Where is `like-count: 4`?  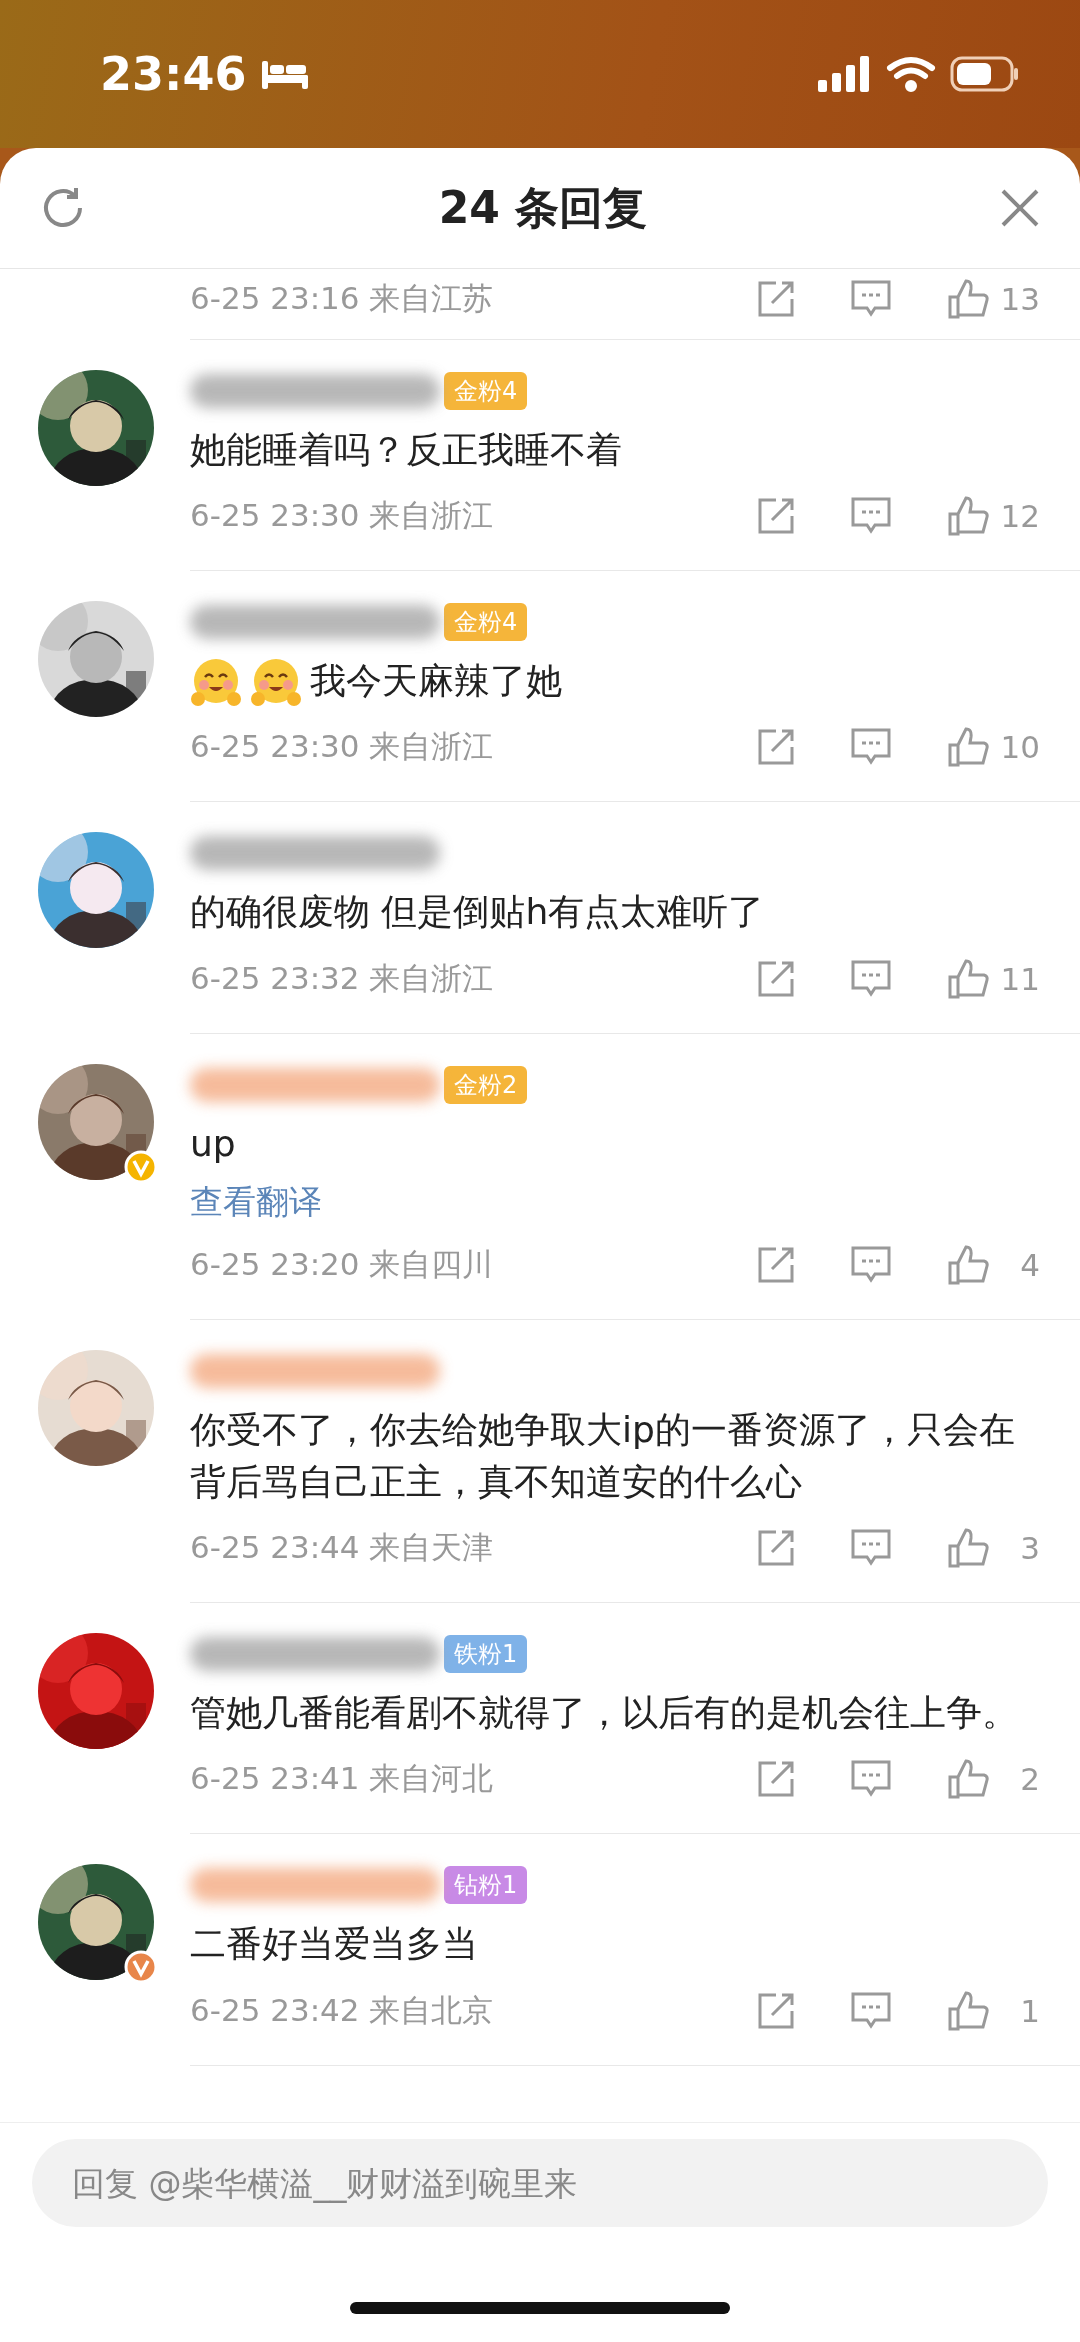
like-count: 4 is located at coordinates (1029, 1264).